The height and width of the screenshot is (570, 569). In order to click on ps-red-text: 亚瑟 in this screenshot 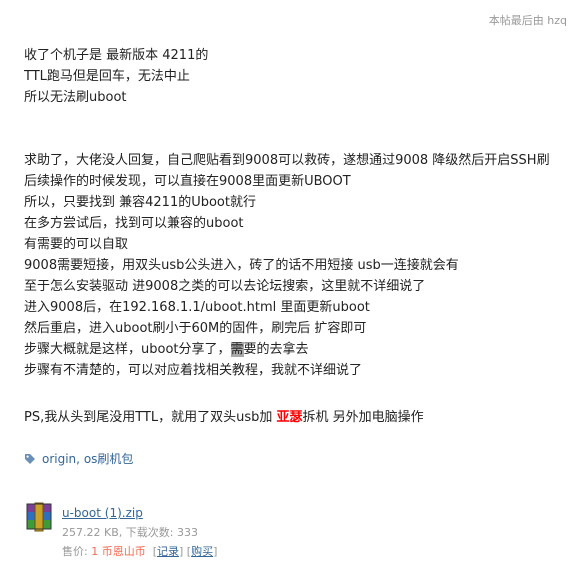, I will do `click(289, 417)`.